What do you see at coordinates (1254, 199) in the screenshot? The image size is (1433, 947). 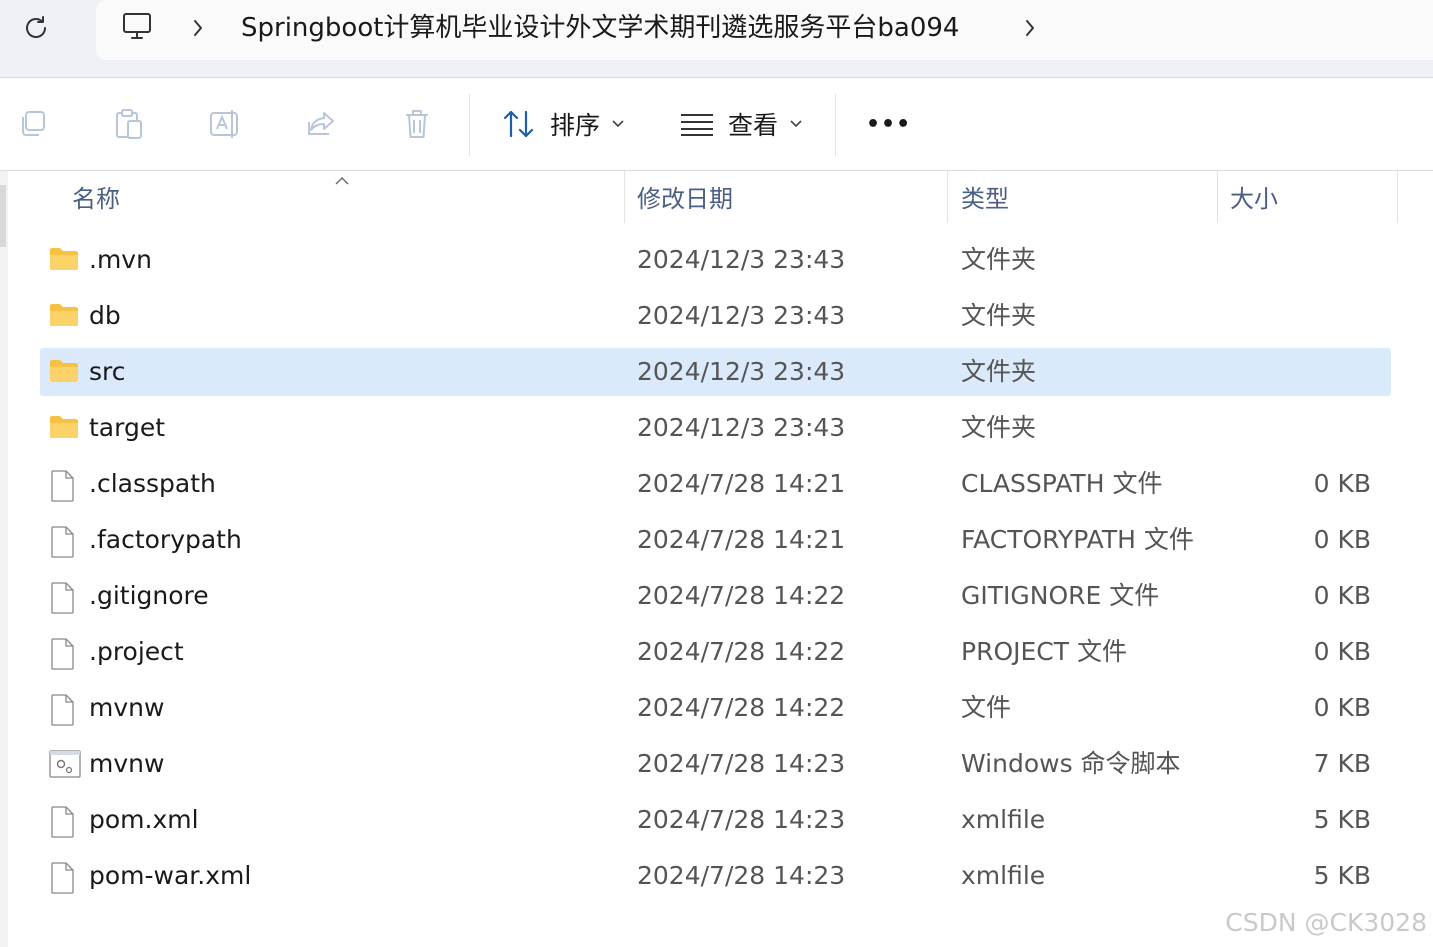 I see `column-header-size: 大小` at bounding box center [1254, 199].